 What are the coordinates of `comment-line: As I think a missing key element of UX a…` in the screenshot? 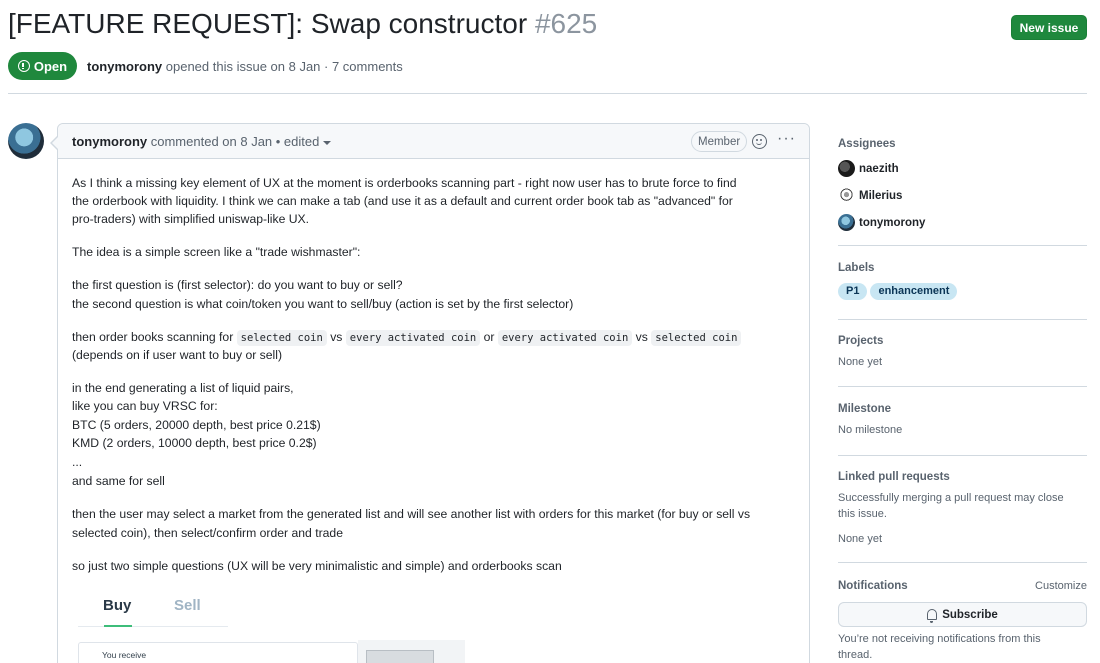 It's located at (404, 183).